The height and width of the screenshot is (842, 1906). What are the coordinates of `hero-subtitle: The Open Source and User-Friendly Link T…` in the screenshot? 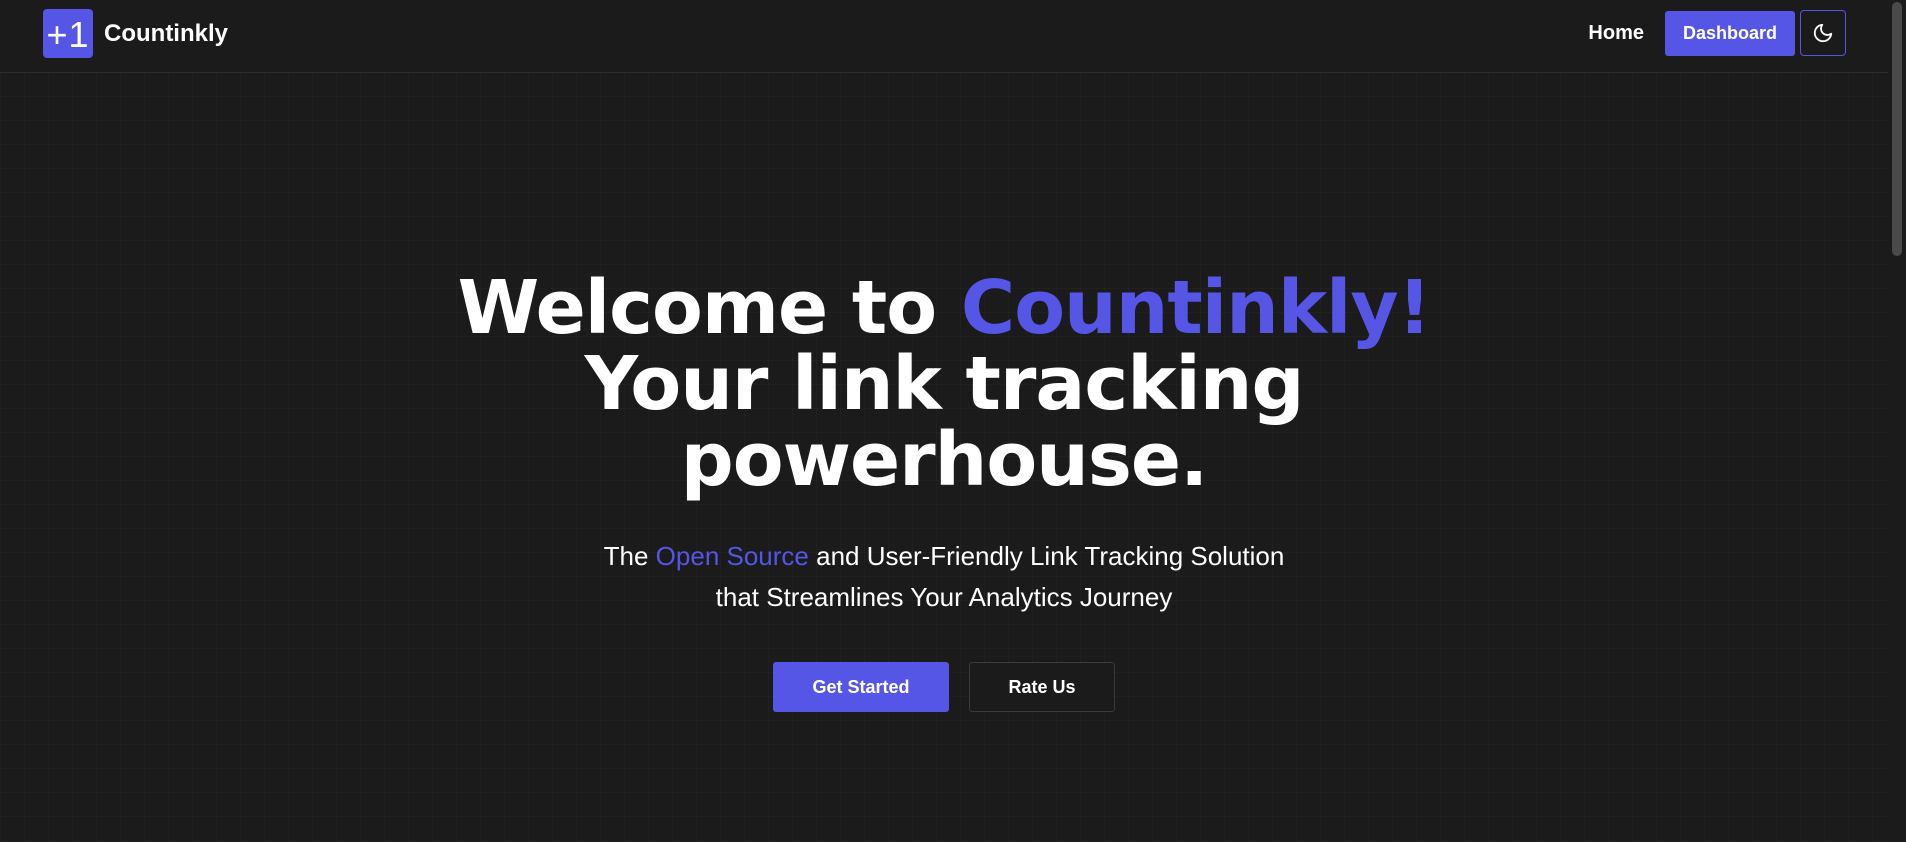 It's located at (944, 577).